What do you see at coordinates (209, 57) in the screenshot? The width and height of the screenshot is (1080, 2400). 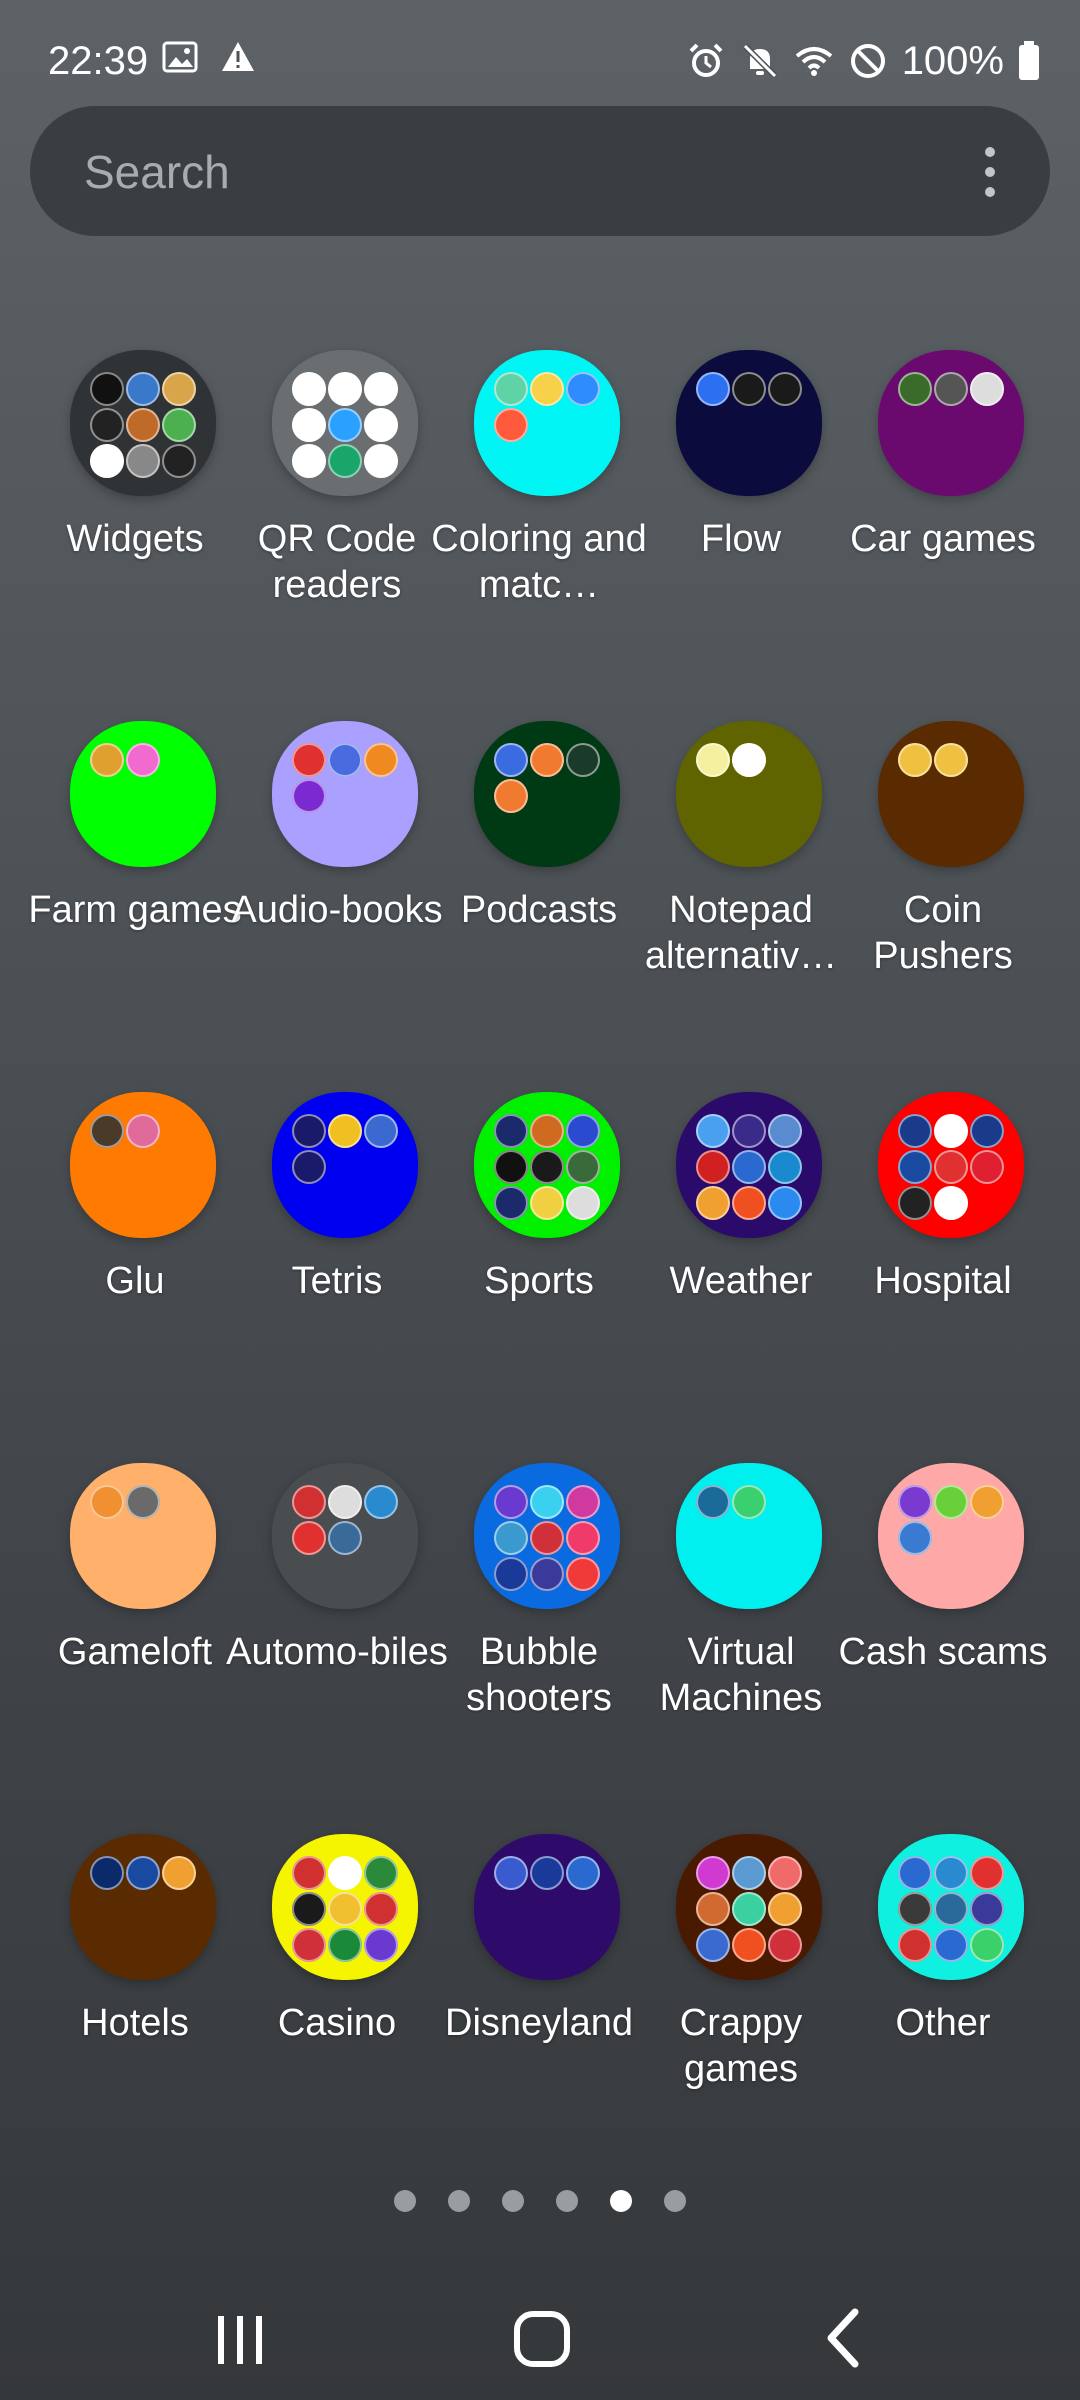 I see `status-left-icons` at bounding box center [209, 57].